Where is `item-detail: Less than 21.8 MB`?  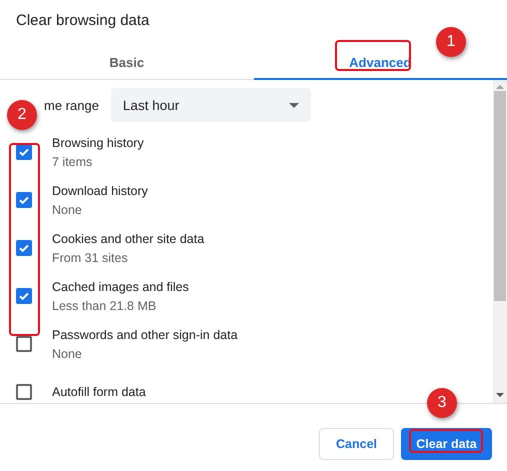 item-detail: Less than 21.8 MB is located at coordinates (105, 305).